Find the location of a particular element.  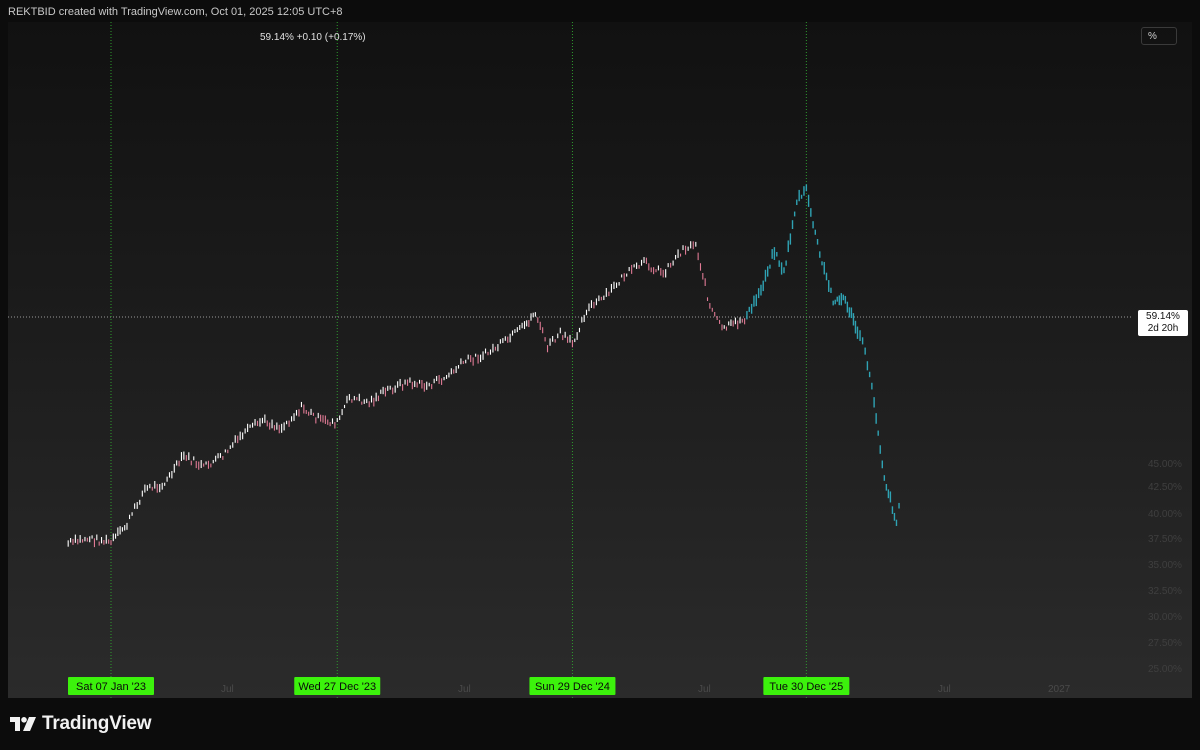

x-tick-label: 2027 is located at coordinates (1059, 689).